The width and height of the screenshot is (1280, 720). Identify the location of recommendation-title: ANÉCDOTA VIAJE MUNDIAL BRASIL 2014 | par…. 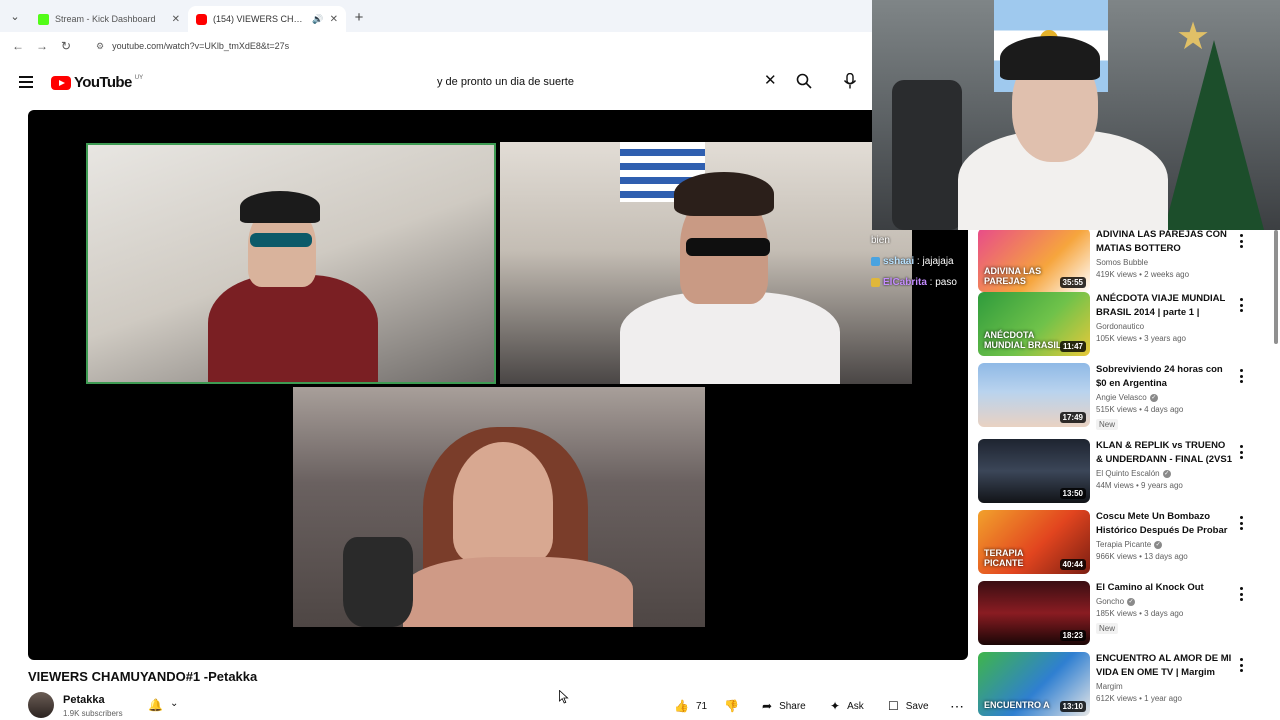
(1164, 306).